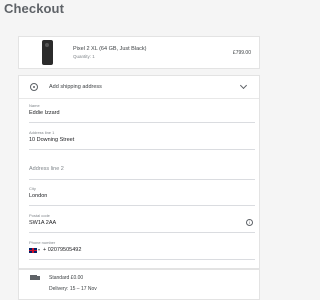 The height and width of the screenshot is (300, 320). I want to click on address-line-2-field: Address line 2, so click(142, 168).